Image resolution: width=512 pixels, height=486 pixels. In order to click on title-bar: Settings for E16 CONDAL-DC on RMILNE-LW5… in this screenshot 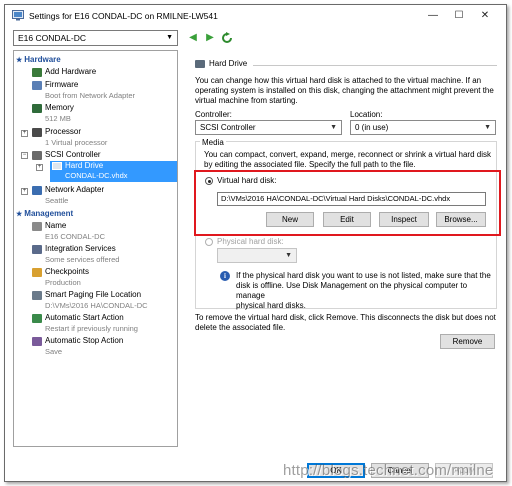, I will do `click(255, 16)`.